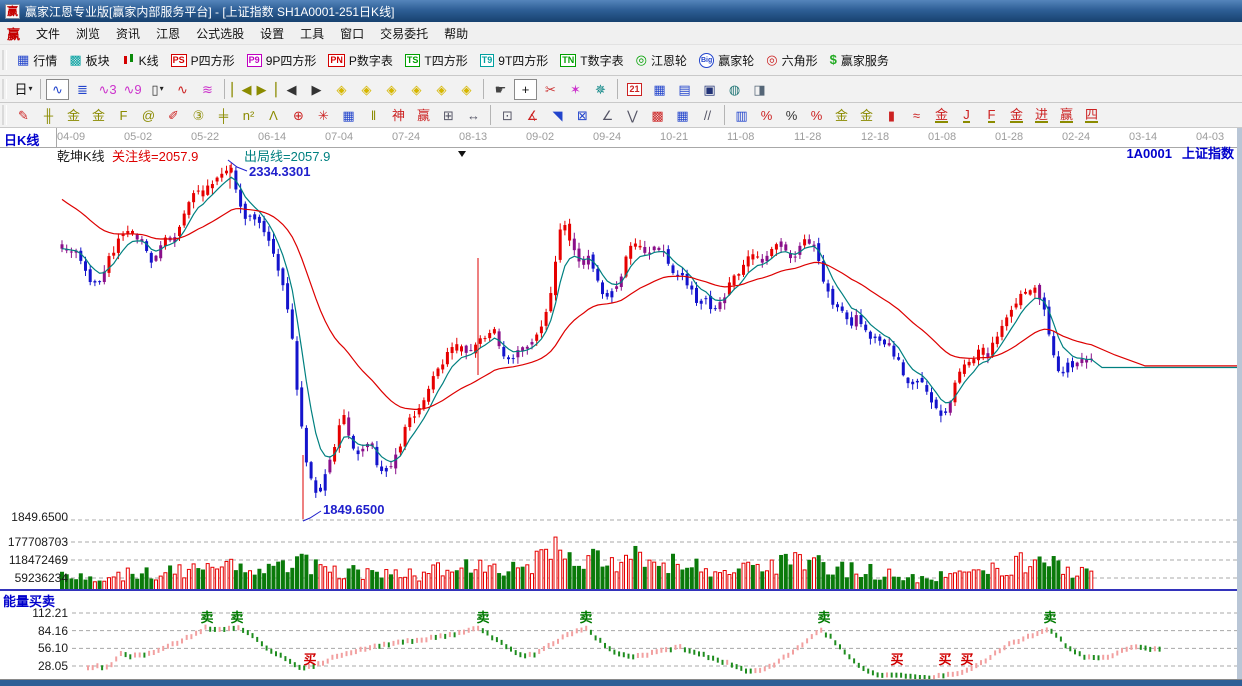 The height and width of the screenshot is (686, 1242). Describe the element at coordinates (41, 578) in the screenshot. I see `volume-axis-label-3: 59236234` at that location.